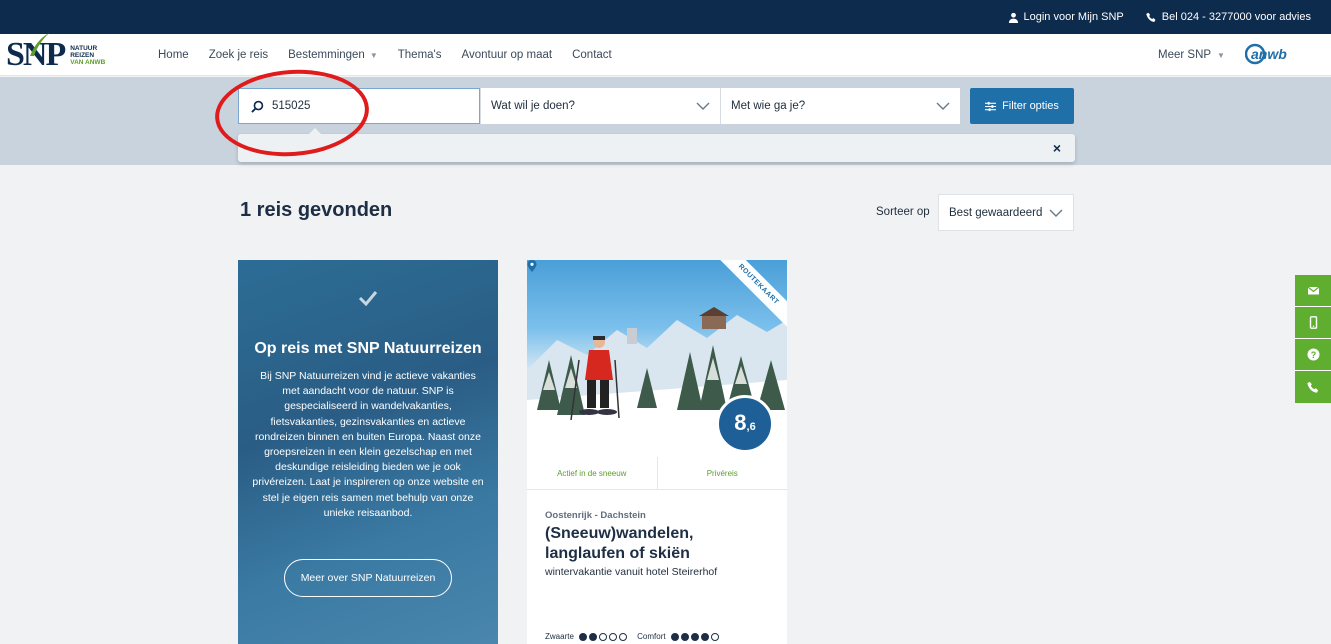 Image resolution: width=1331 pixels, height=644 pixels. Describe the element at coordinates (1185, 55) in the screenshot. I see `meer-snp-label: Meer SNP` at that location.